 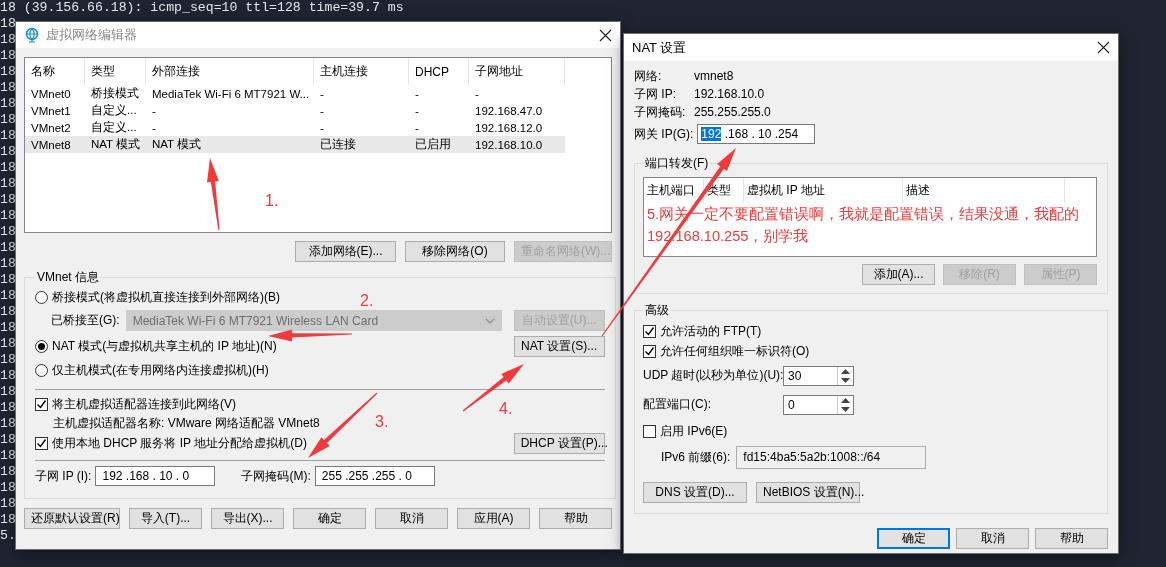 What do you see at coordinates (85, 320) in the screenshot?
I see `field-label: 已桥接至(G):` at bounding box center [85, 320].